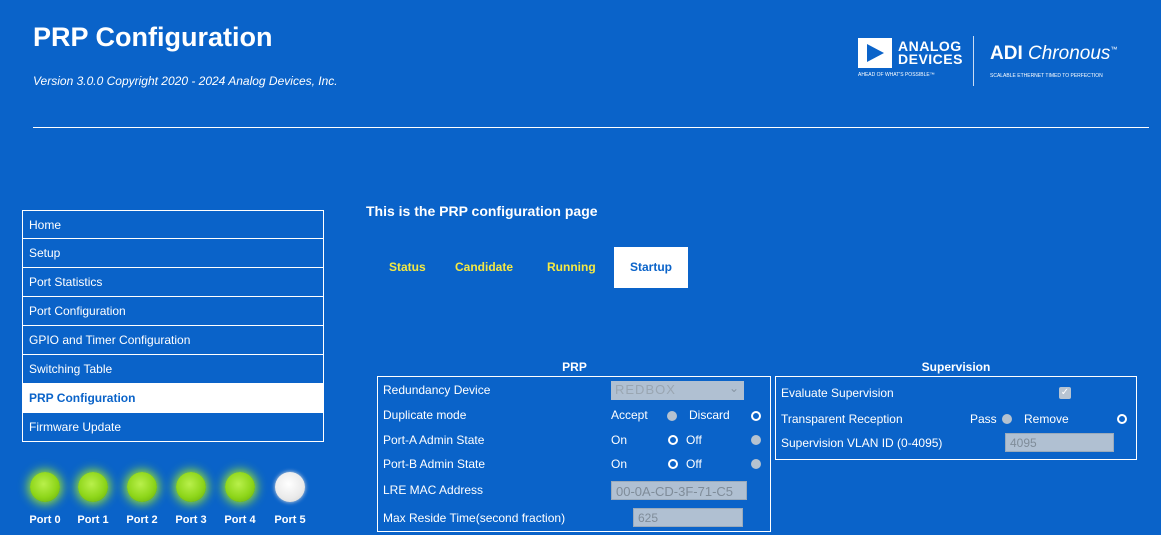 This screenshot has width=1161, height=535. I want to click on port-label: Port 1, so click(93, 520).